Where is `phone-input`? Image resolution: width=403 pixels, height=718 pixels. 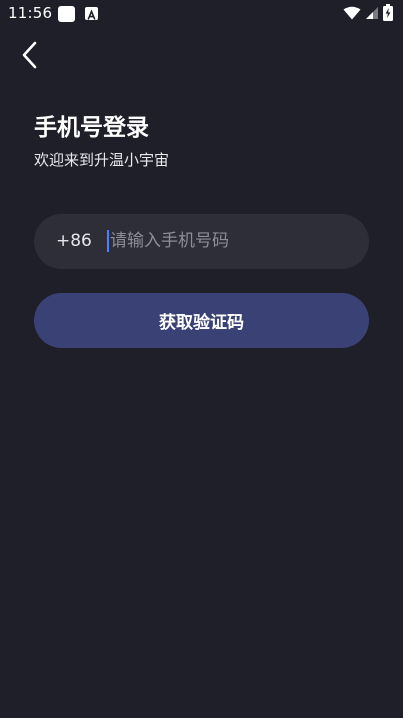 phone-input is located at coordinates (230, 241).